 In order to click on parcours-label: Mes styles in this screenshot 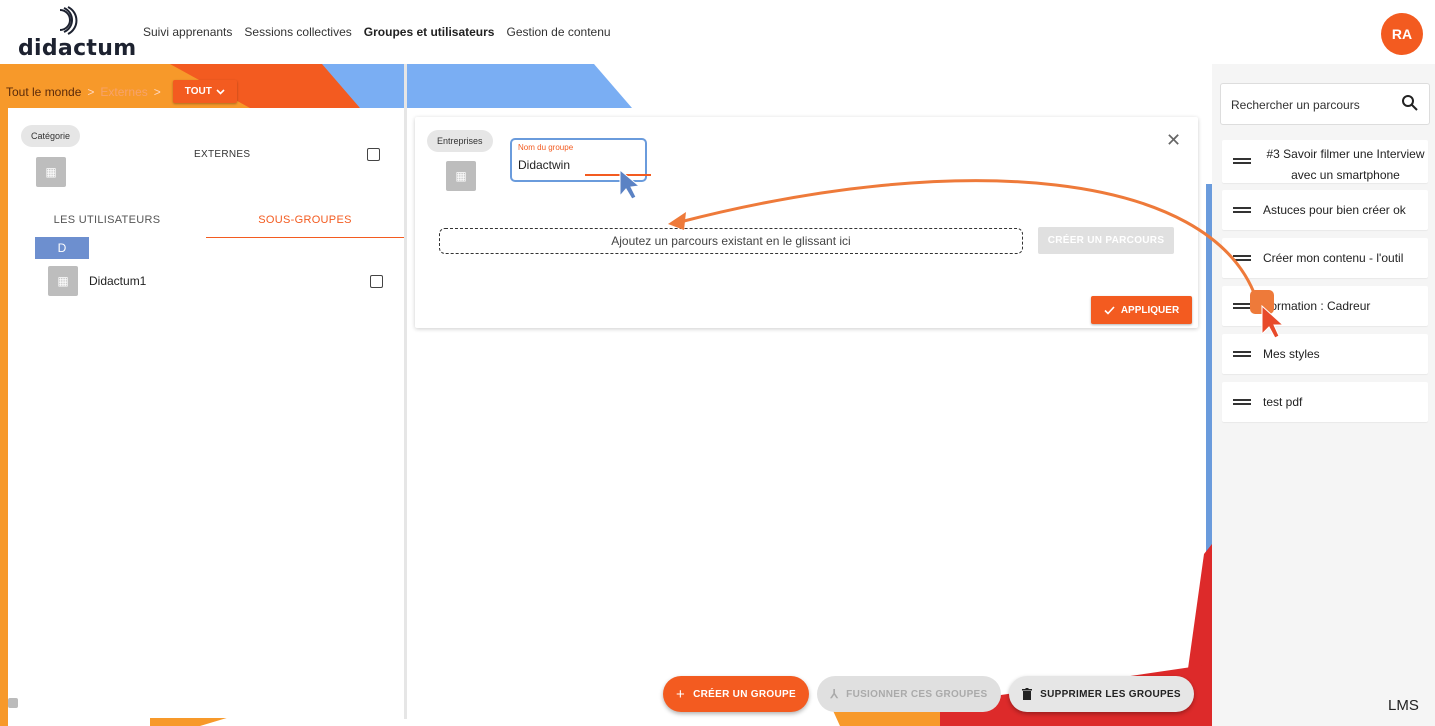, I will do `click(1291, 354)`.